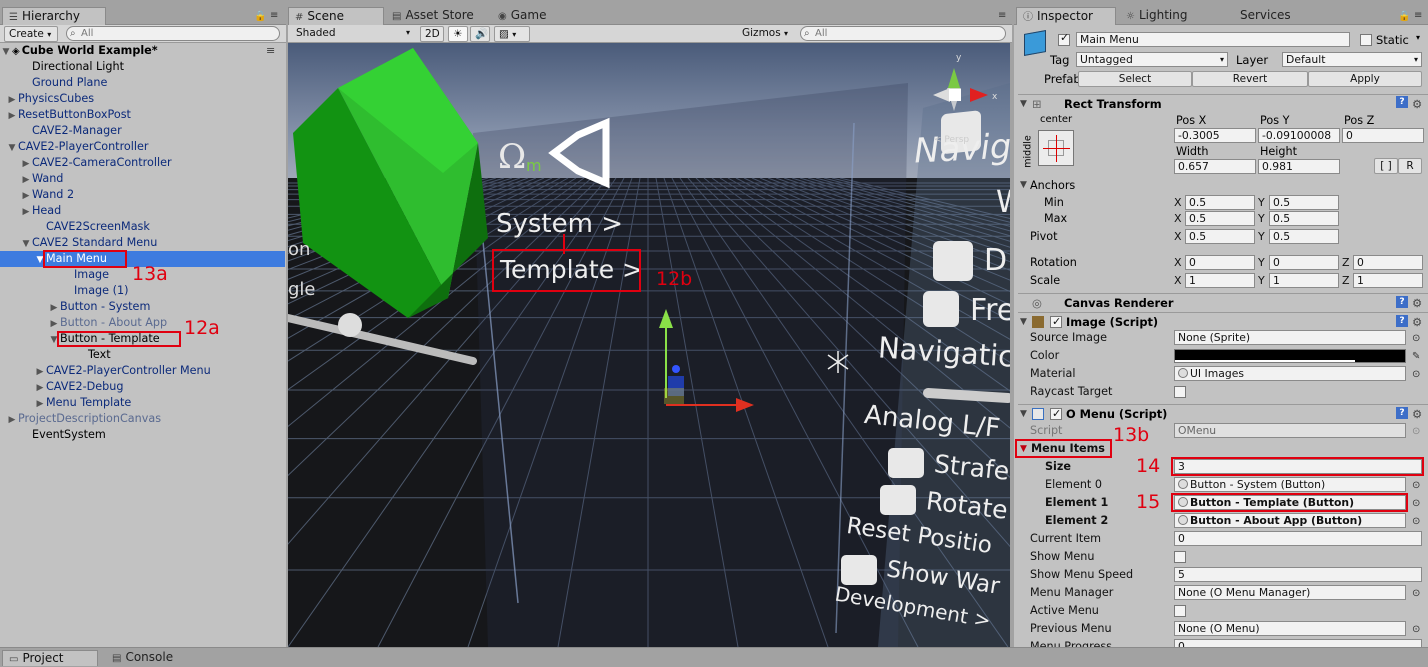 Image resolution: width=1428 pixels, height=667 pixels. What do you see at coordinates (1410, 166) in the screenshot?
I see `raw-edit-button: R` at bounding box center [1410, 166].